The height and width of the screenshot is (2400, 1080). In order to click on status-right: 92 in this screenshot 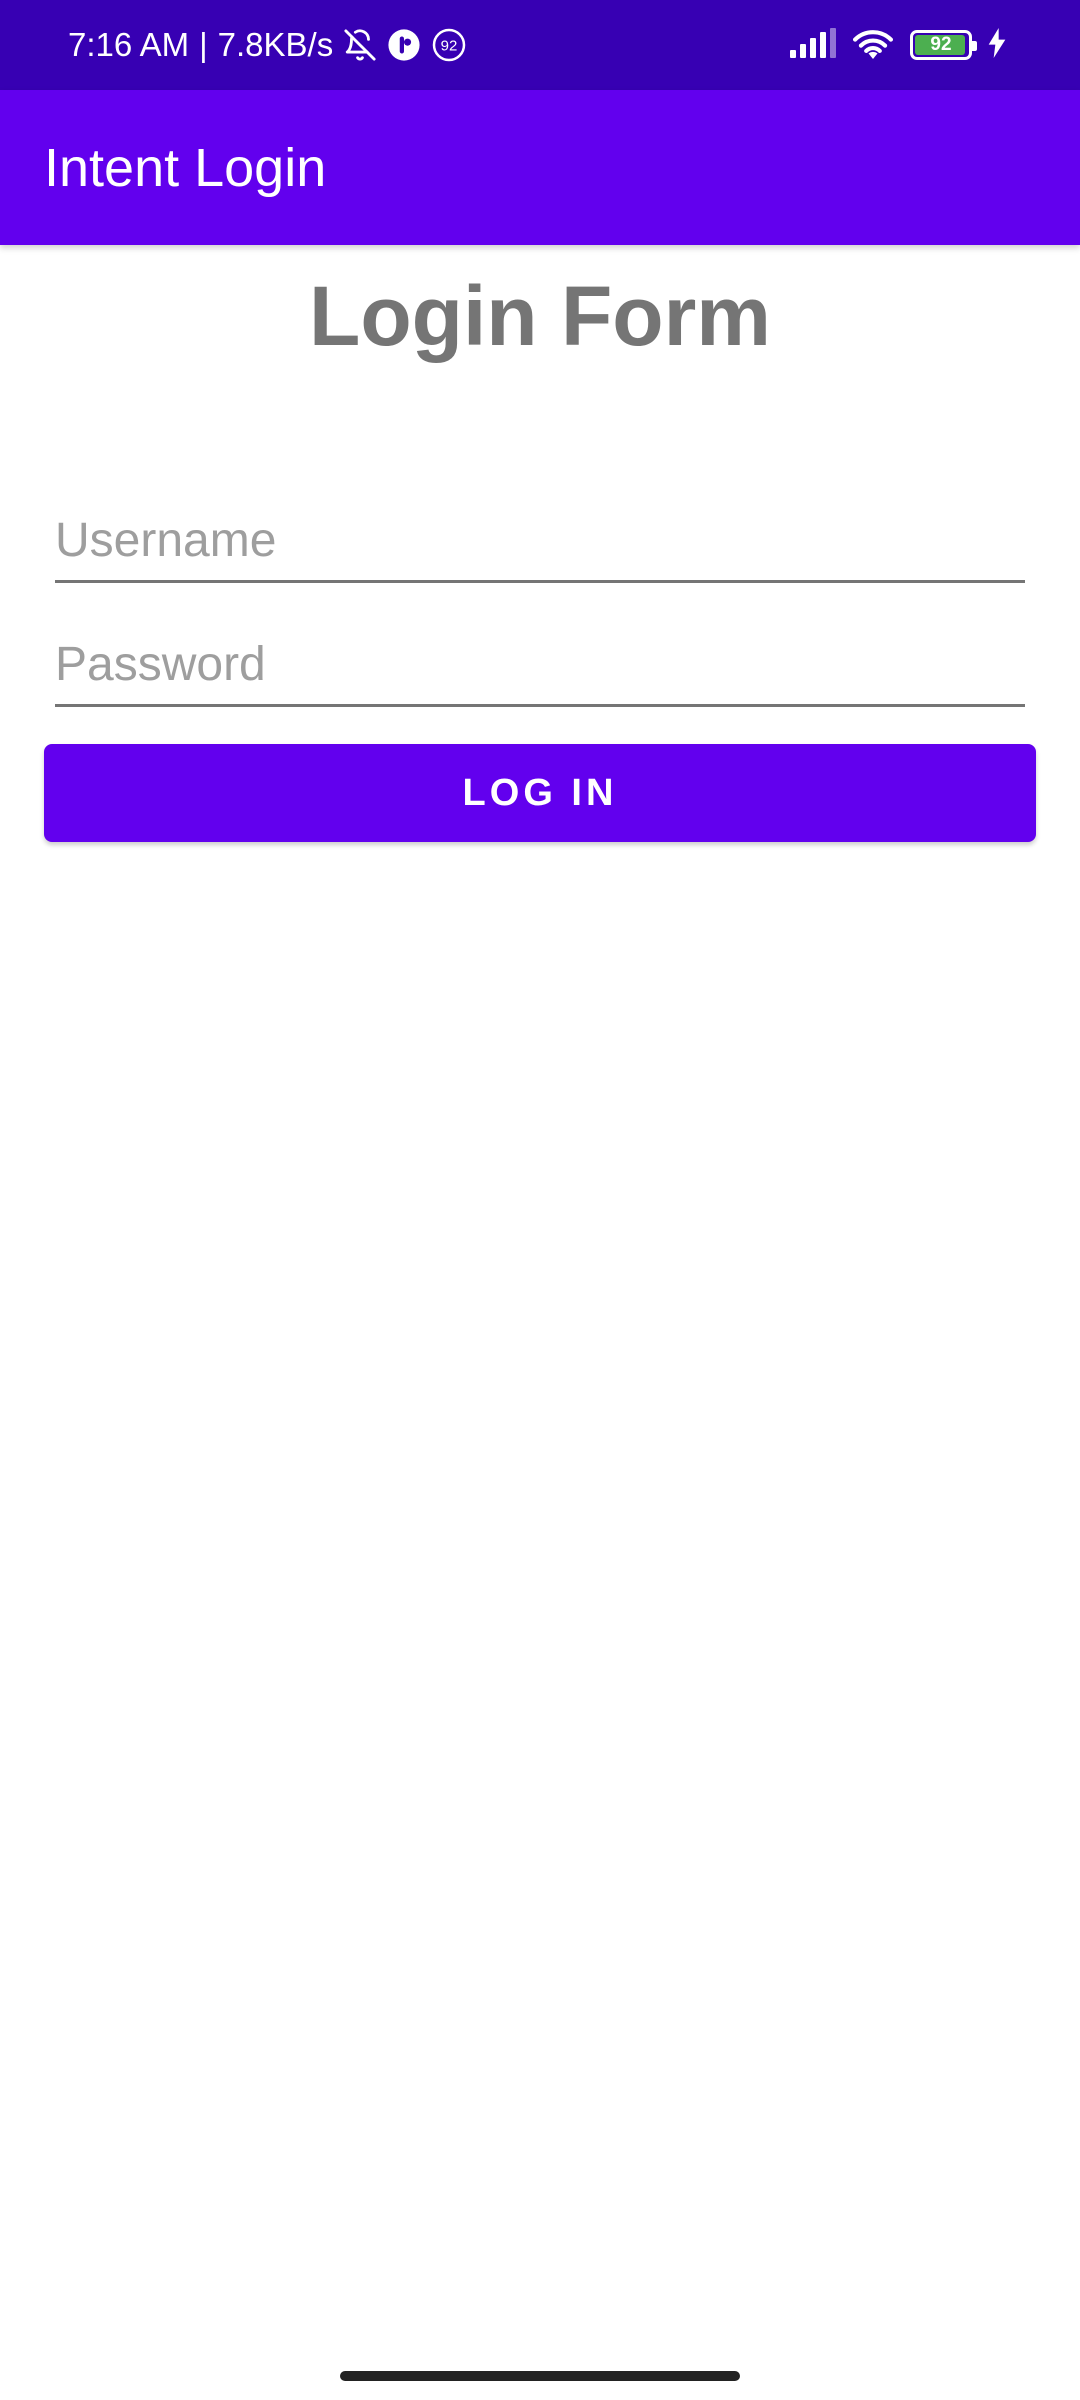, I will do `click(899, 45)`.